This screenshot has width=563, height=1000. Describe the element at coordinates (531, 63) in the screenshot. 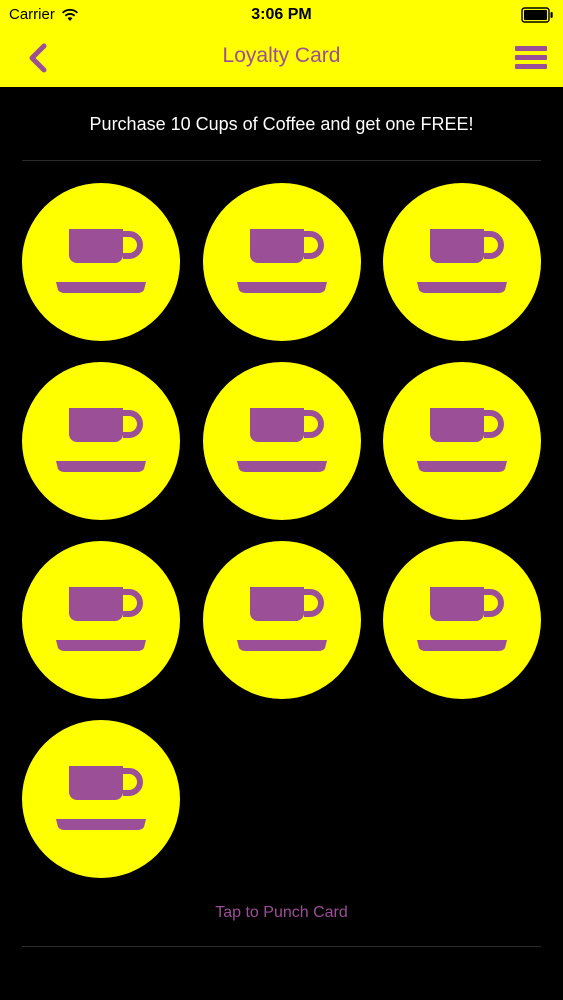

I see `hamburger-menu-icon` at that location.